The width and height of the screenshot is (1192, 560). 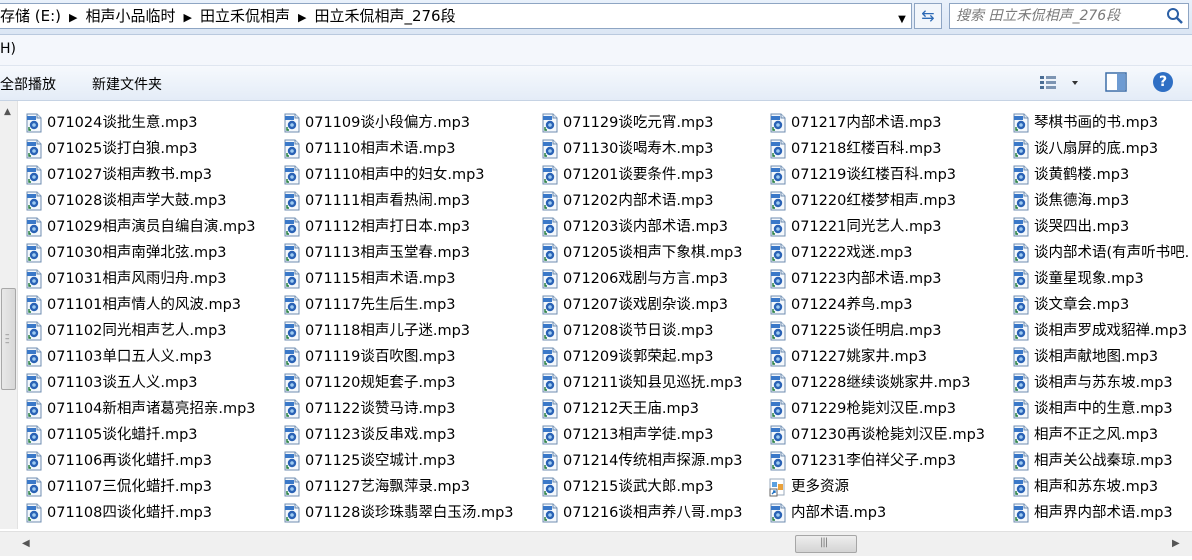 What do you see at coordinates (826, 544) in the screenshot?
I see `scrollbar-thumb: |||` at bounding box center [826, 544].